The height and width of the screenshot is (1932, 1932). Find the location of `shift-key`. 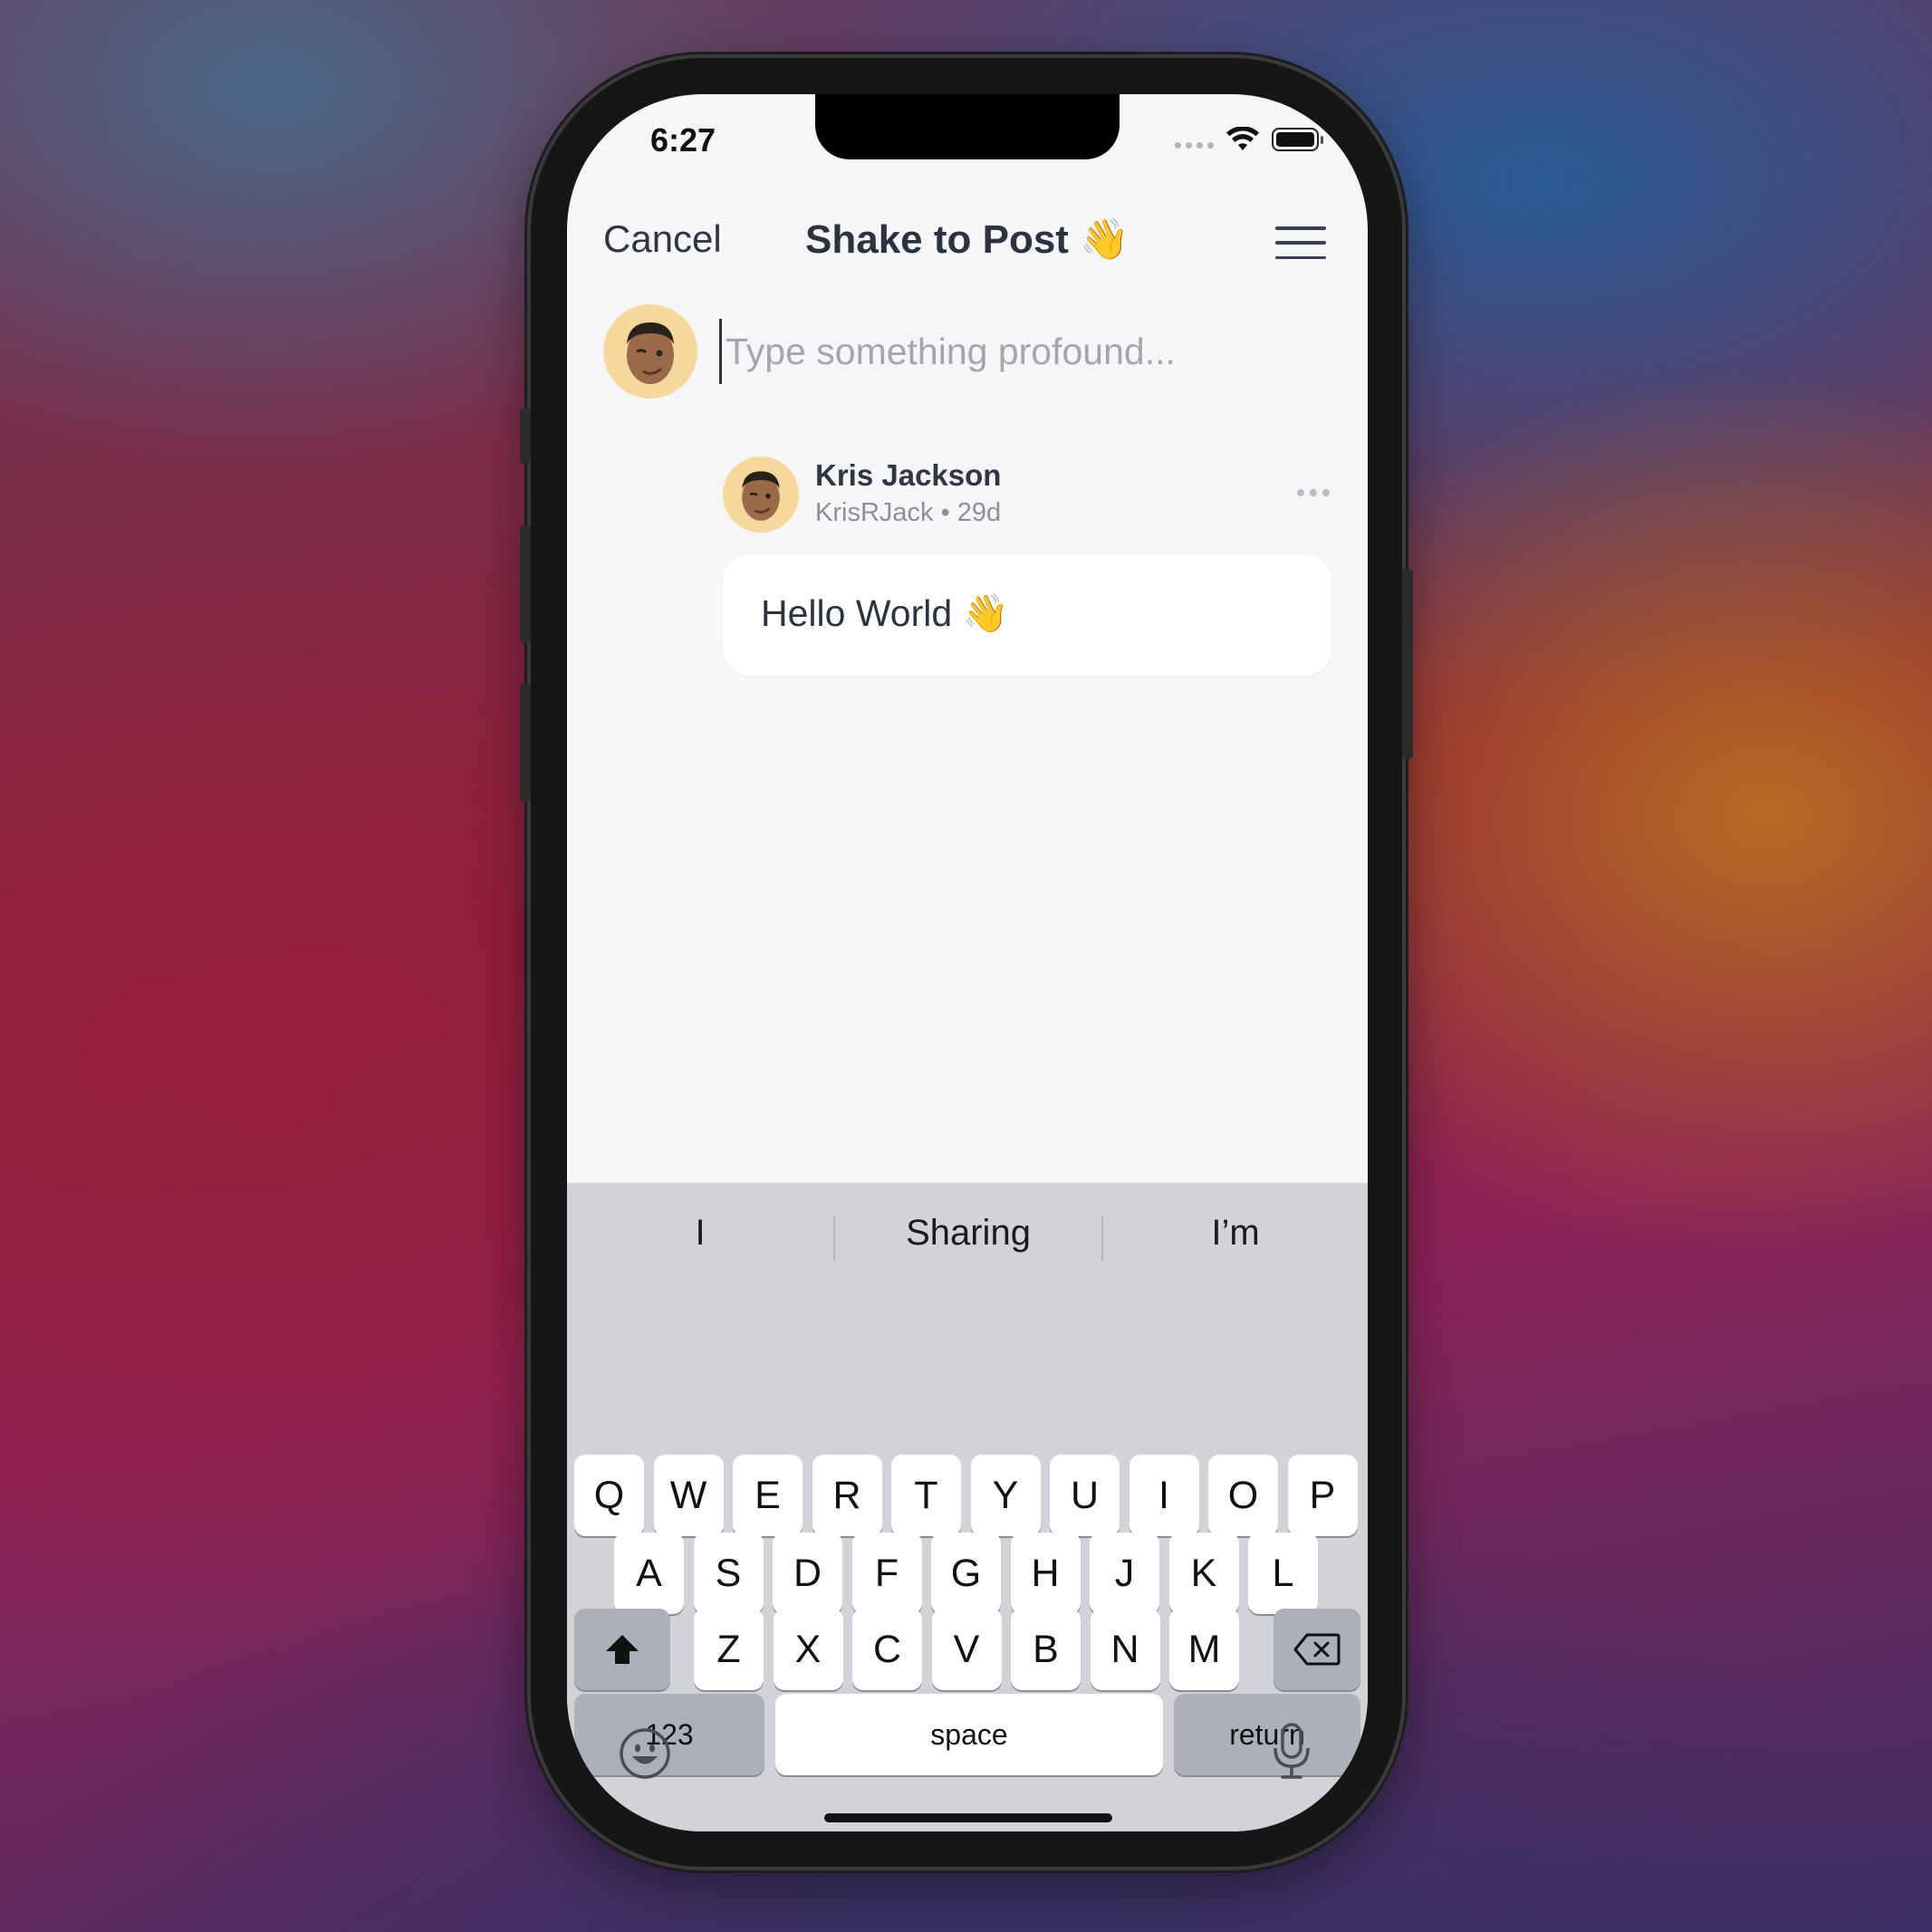

shift-key is located at coordinates (622, 1649).